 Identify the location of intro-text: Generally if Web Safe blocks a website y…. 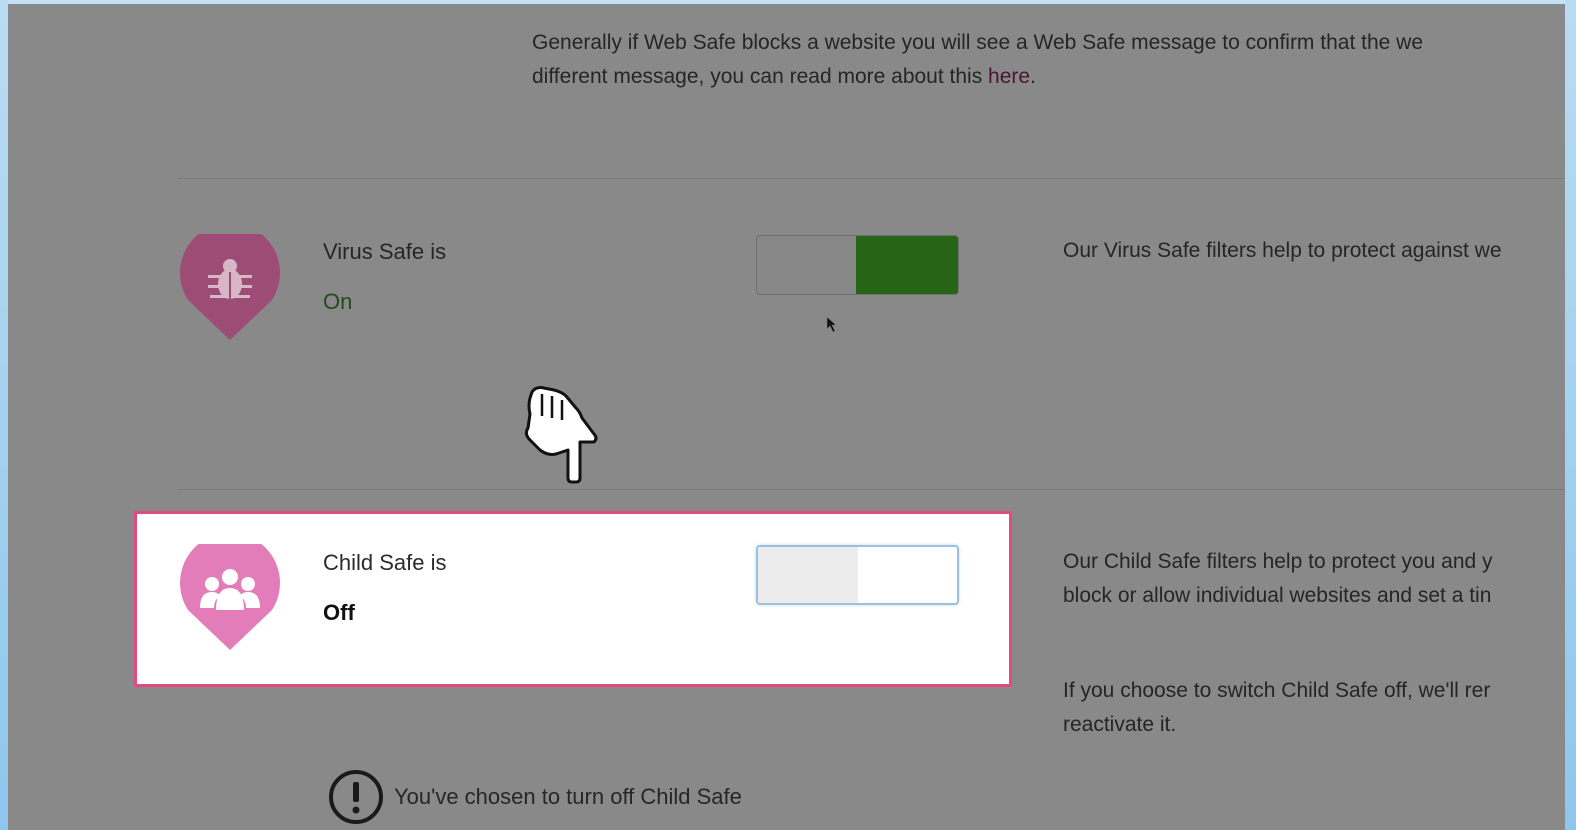
(977, 60).